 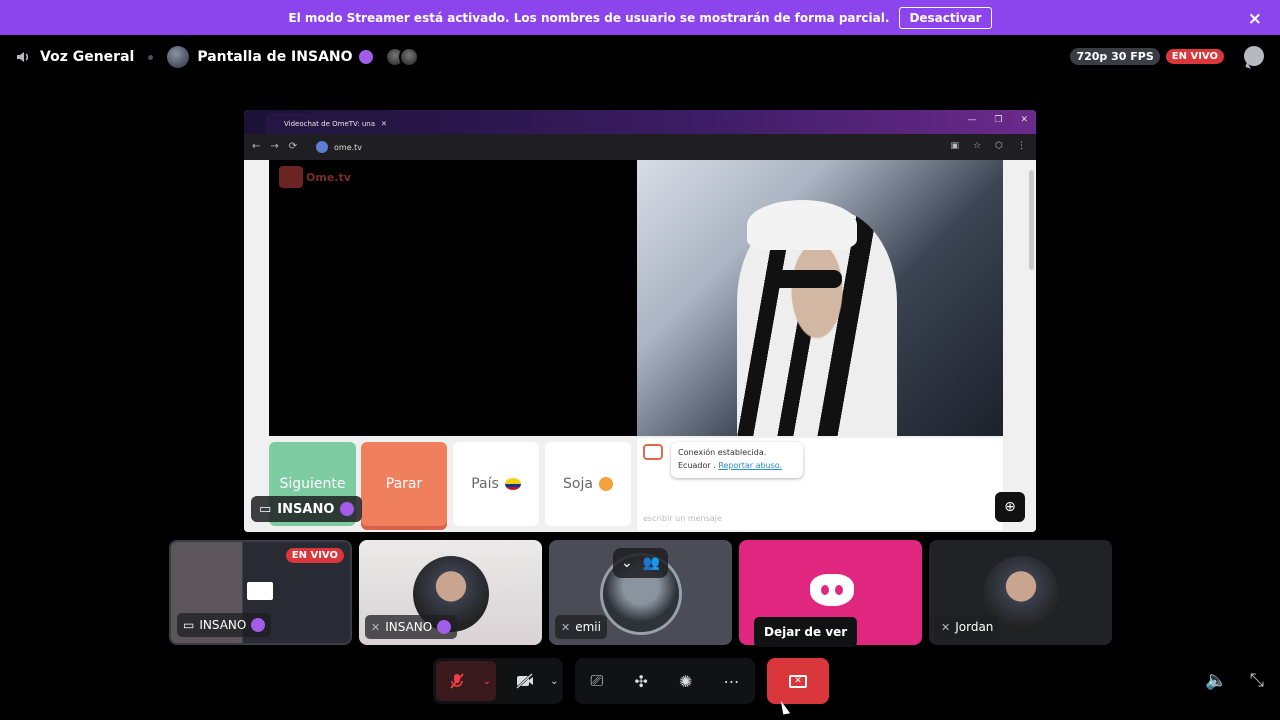 What do you see at coordinates (802, 225) in the screenshot?
I see `cap-shape` at bounding box center [802, 225].